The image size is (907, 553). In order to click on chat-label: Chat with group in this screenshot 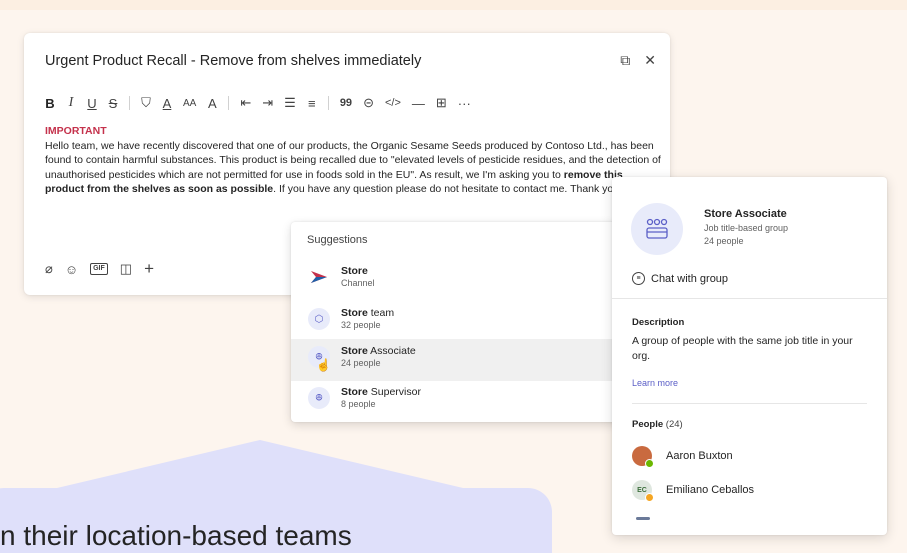, I will do `click(690, 278)`.